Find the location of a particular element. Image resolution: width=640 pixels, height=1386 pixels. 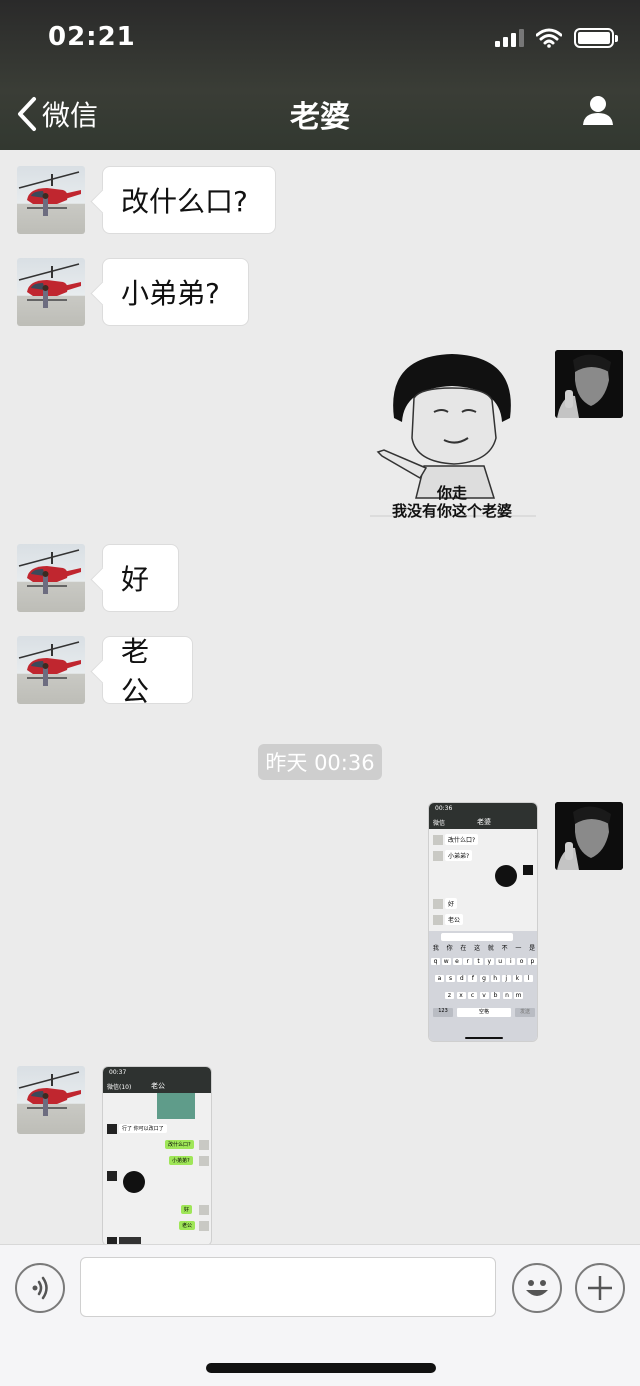

message-input is located at coordinates (288, 1287).